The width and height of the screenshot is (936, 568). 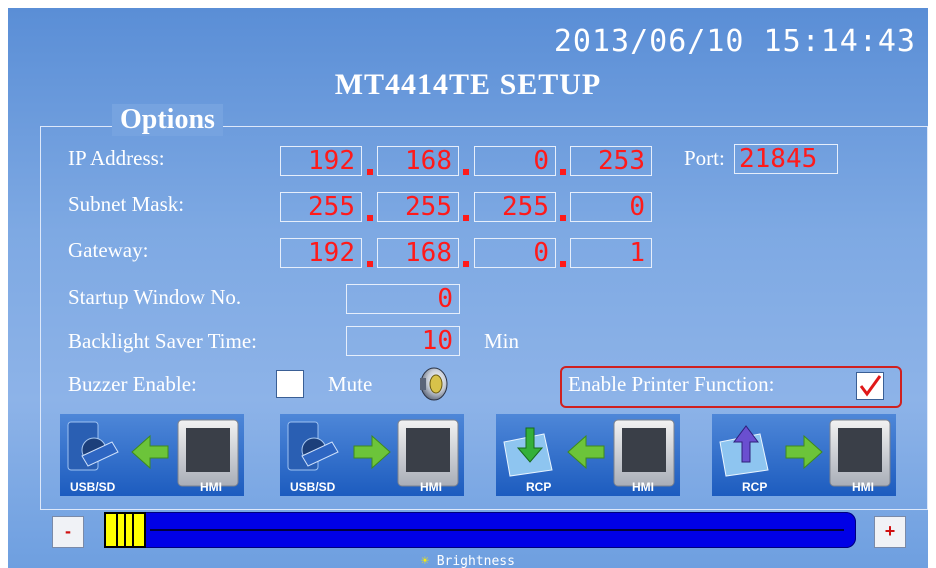 What do you see at coordinates (475, 561) in the screenshot?
I see `brightness-label: Brightness` at bounding box center [475, 561].